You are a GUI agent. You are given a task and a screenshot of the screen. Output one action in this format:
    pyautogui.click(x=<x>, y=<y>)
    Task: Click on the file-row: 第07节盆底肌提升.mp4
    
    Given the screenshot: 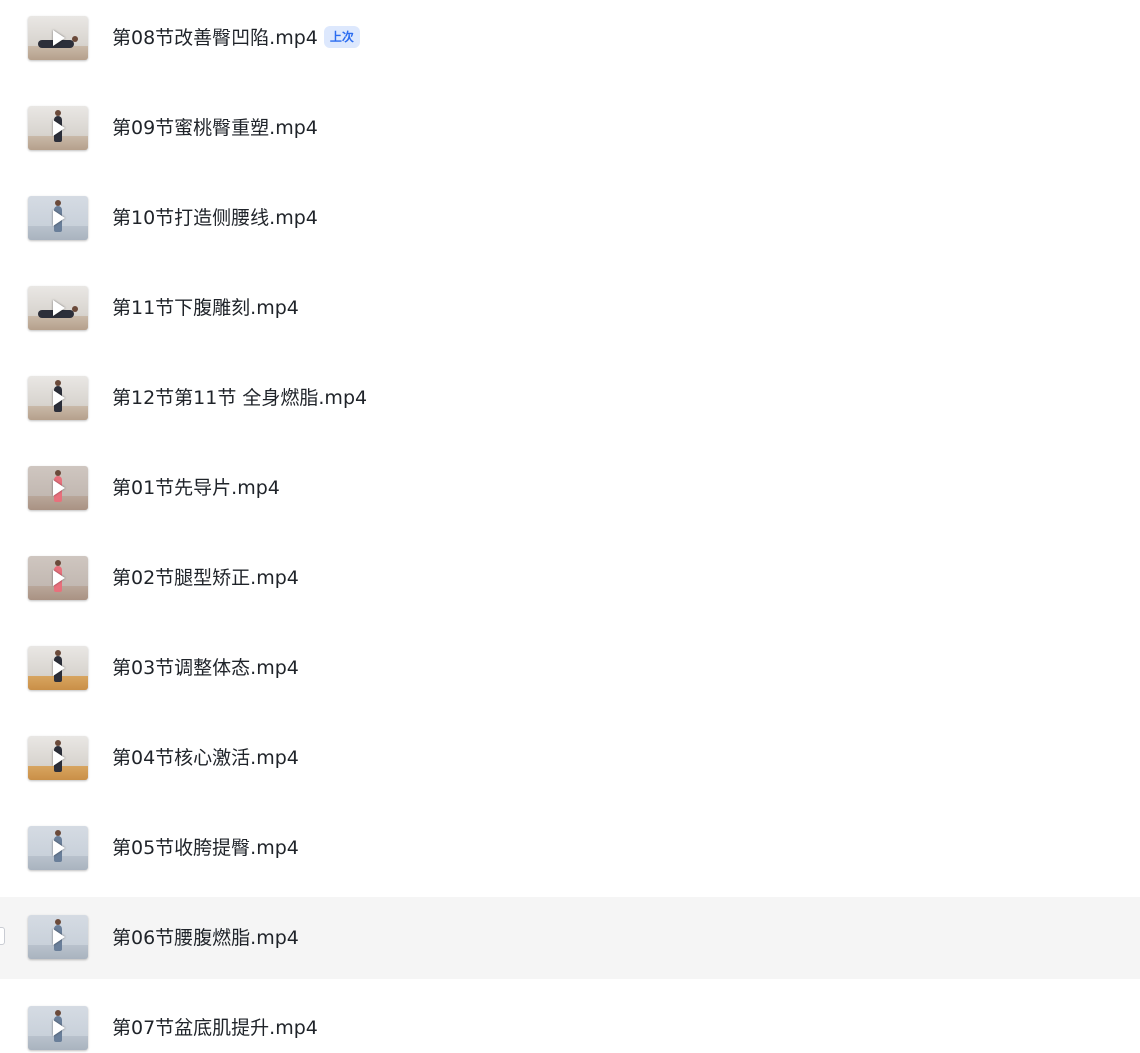 What is the action you would take?
    pyautogui.click(x=570, y=1020)
    